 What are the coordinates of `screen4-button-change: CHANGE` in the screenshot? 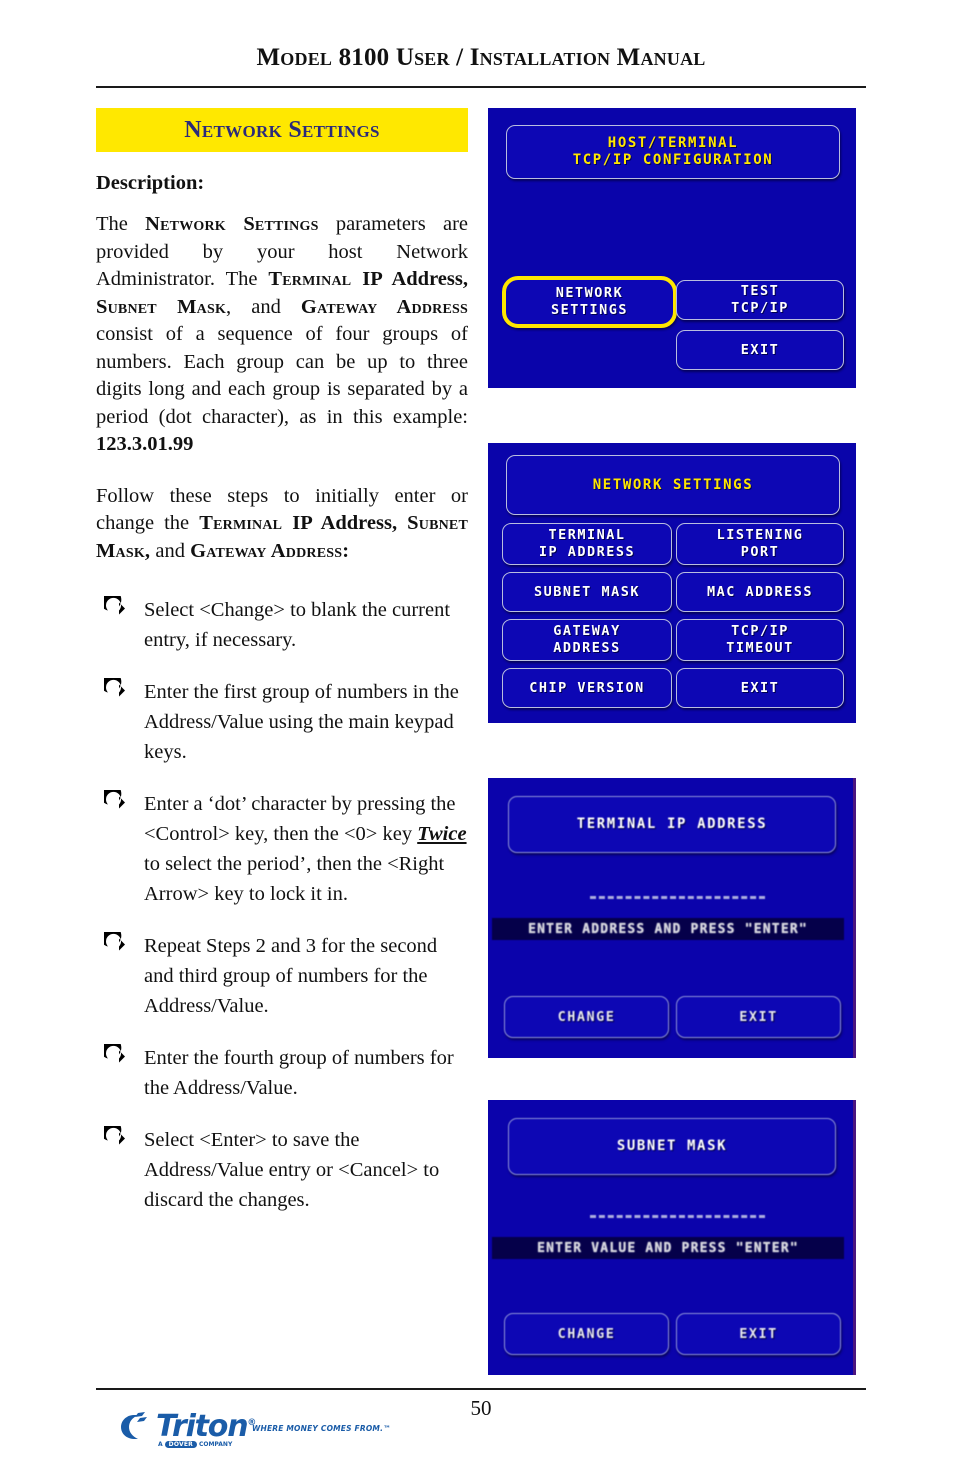 It's located at (586, 1334).